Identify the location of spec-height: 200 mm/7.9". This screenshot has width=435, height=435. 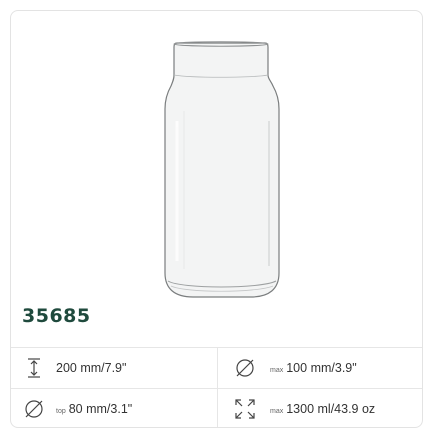
(114, 368).